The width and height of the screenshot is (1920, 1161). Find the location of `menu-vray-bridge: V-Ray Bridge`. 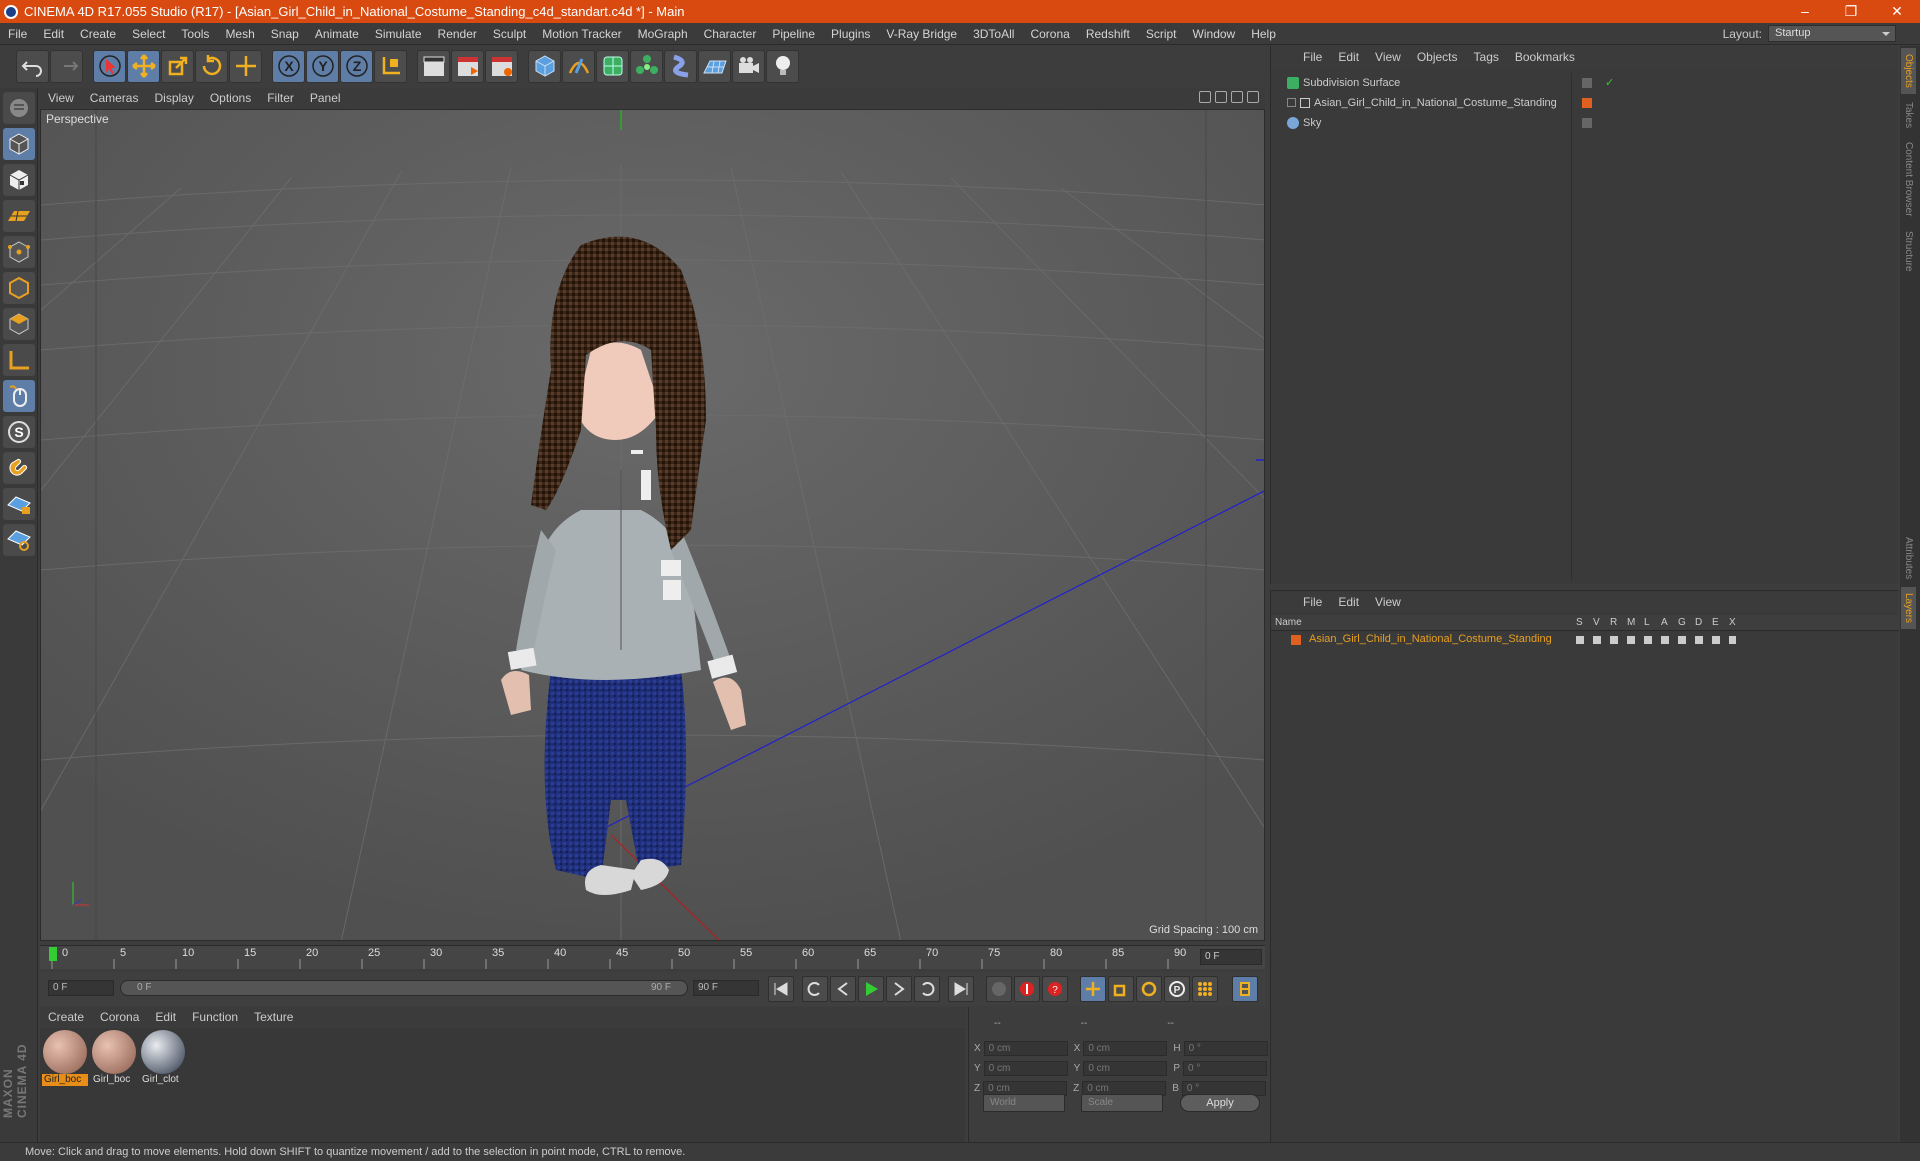

menu-vray-bridge: V-Ray Bridge is located at coordinates (921, 34).